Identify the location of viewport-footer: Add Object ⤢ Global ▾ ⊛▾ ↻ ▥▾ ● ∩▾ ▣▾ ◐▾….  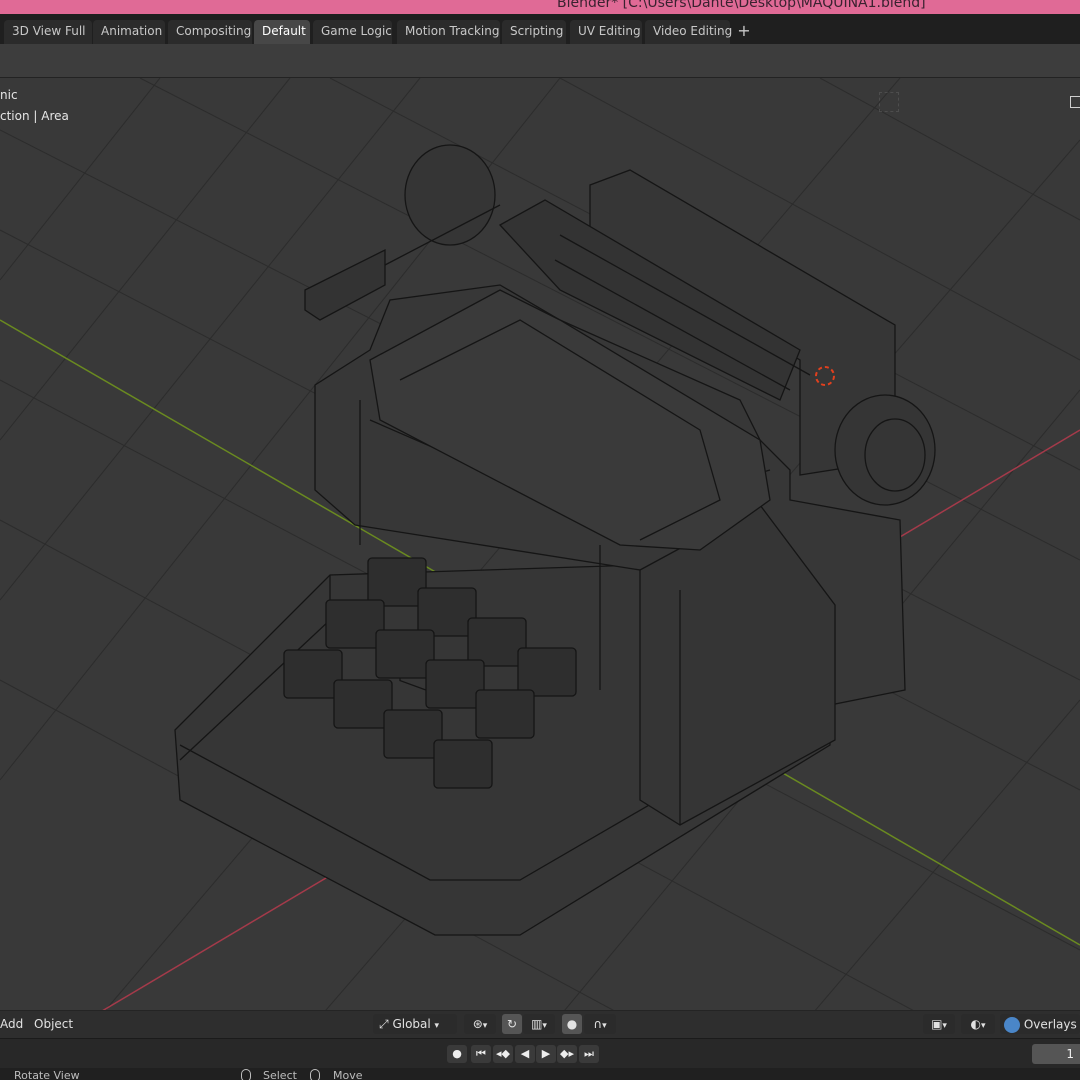
(540, 1024).